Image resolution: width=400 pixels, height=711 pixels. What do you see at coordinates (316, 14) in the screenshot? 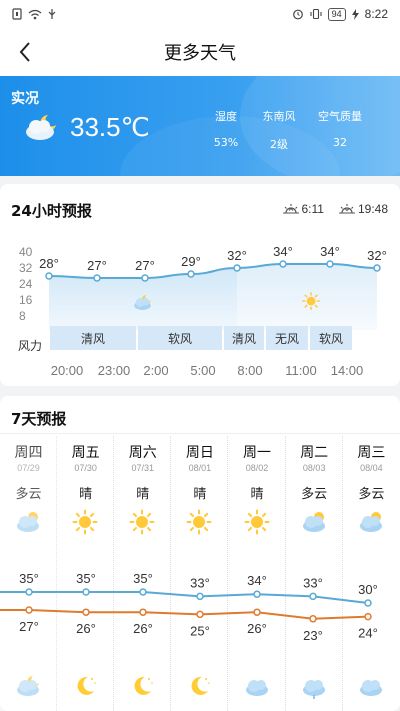
I see `vibrate-icon` at bounding box center [316, 14].